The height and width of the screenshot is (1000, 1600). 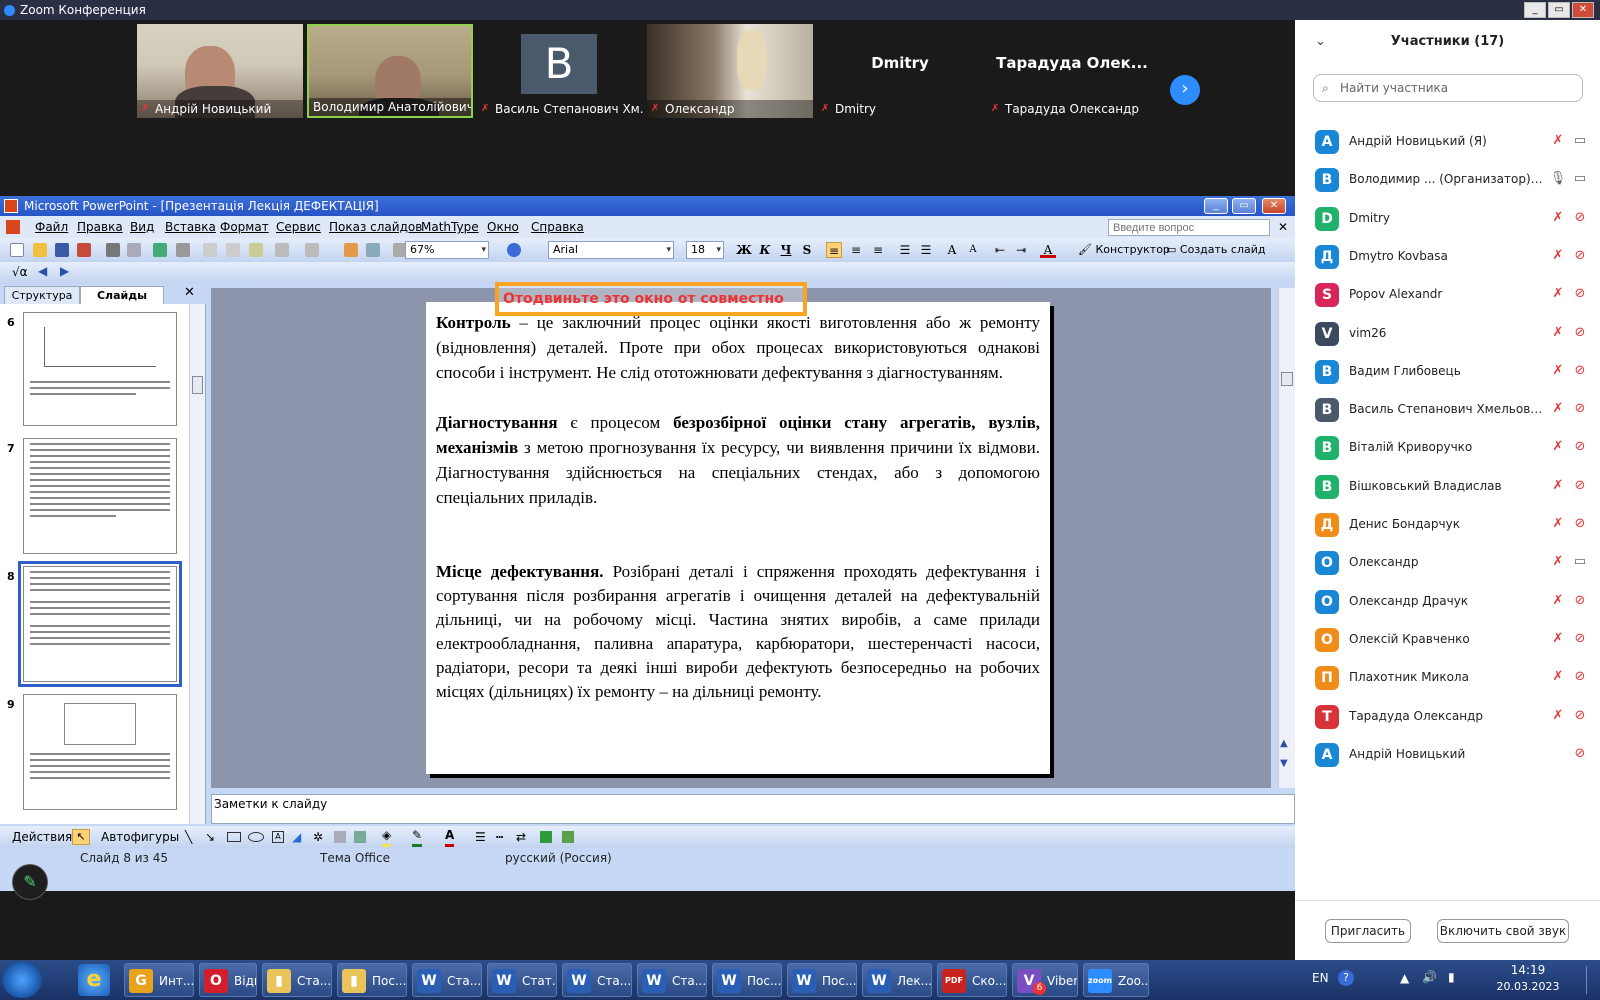 I want to click on cut-icon, so click(x=210, y=250).